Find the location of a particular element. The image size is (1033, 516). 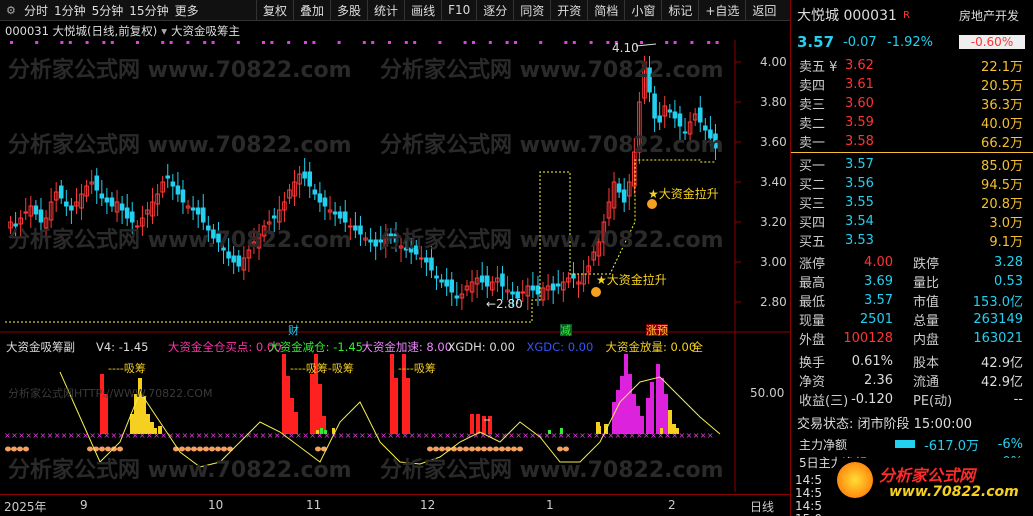

bid-row-1: 买二 3.56 94.5万 is located at coordinates (909, 183).